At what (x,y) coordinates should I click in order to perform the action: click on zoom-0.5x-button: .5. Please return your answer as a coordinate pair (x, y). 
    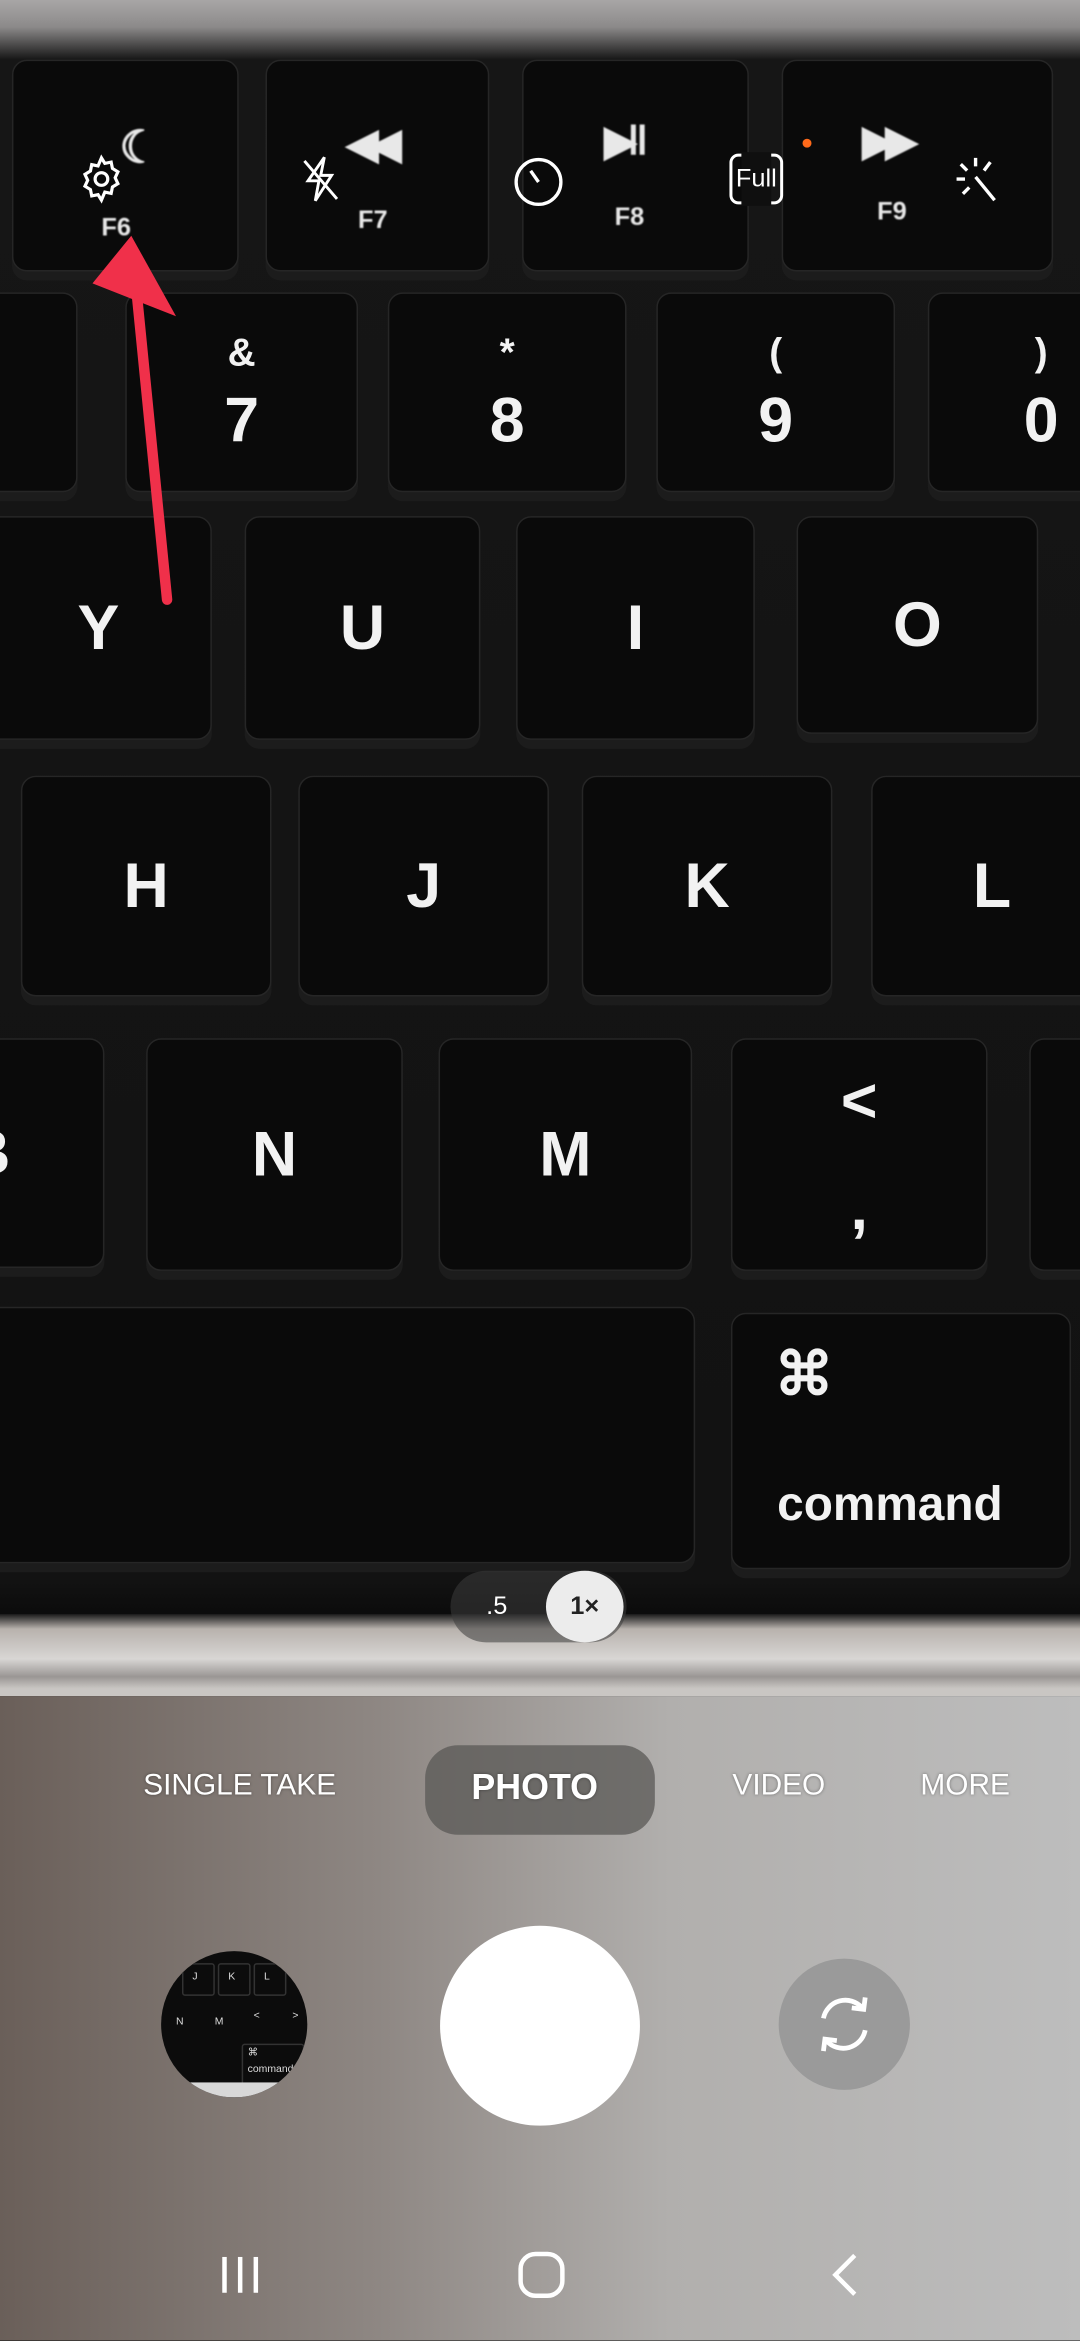
    Looking at the image, I should click on (496, 1607).